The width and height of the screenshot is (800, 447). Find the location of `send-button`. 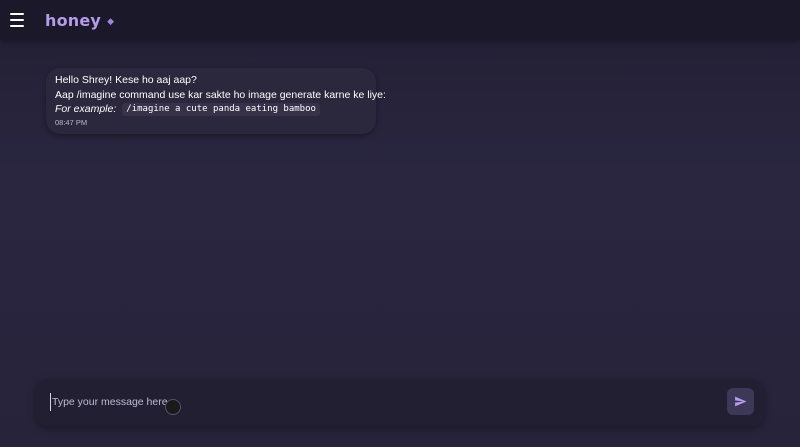

send-button is located at coordinates (740, 401).